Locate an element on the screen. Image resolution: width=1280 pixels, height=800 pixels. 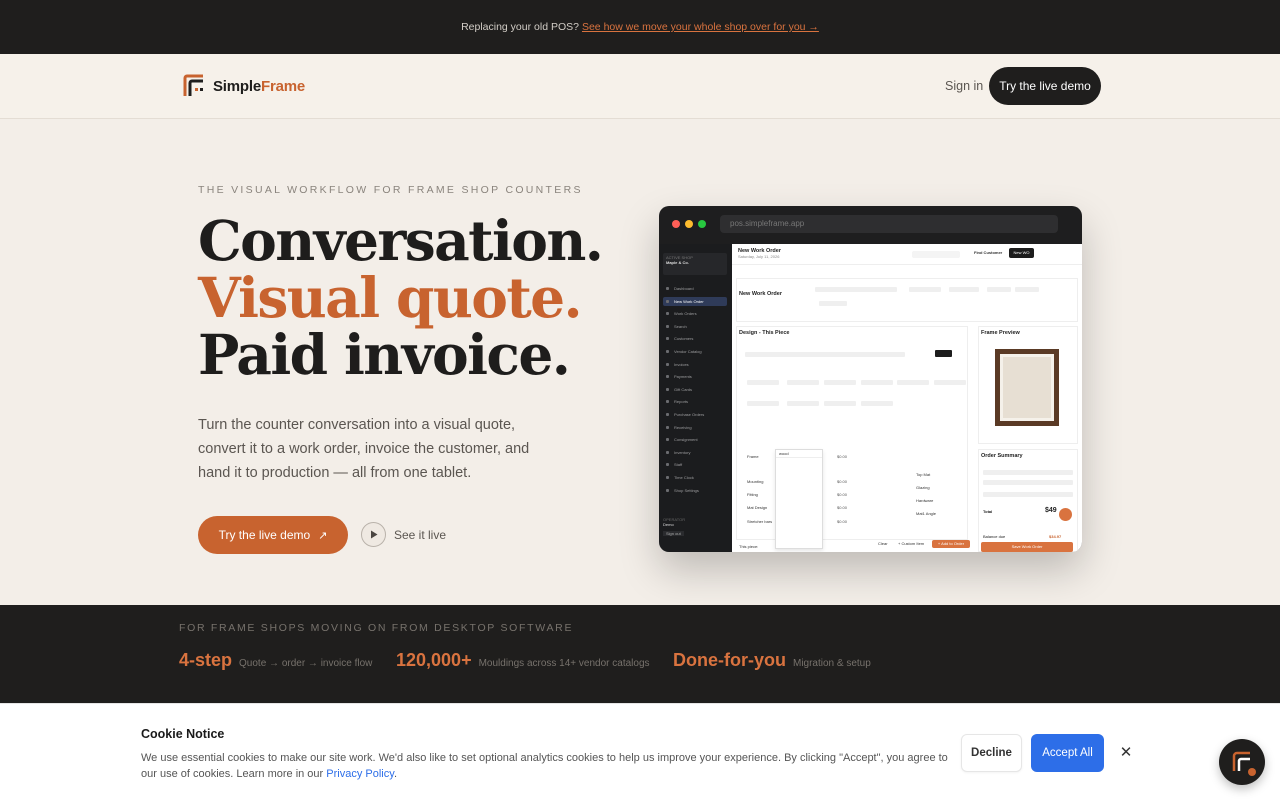
close-icon: ✕ is located at coordinates (1126, 752).